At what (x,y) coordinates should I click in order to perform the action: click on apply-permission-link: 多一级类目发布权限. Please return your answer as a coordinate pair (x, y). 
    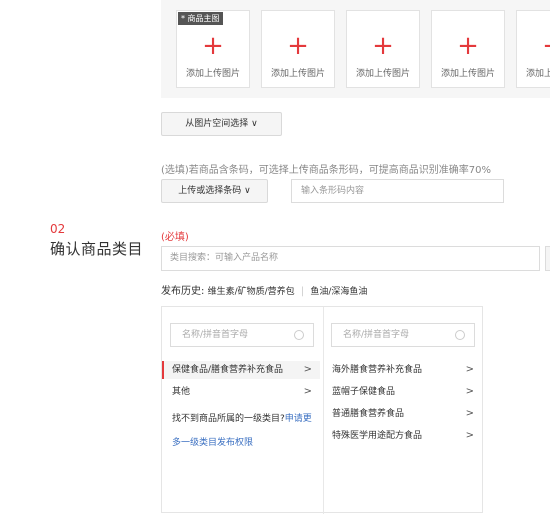
    Looking at the image, I should click on (212, 441).